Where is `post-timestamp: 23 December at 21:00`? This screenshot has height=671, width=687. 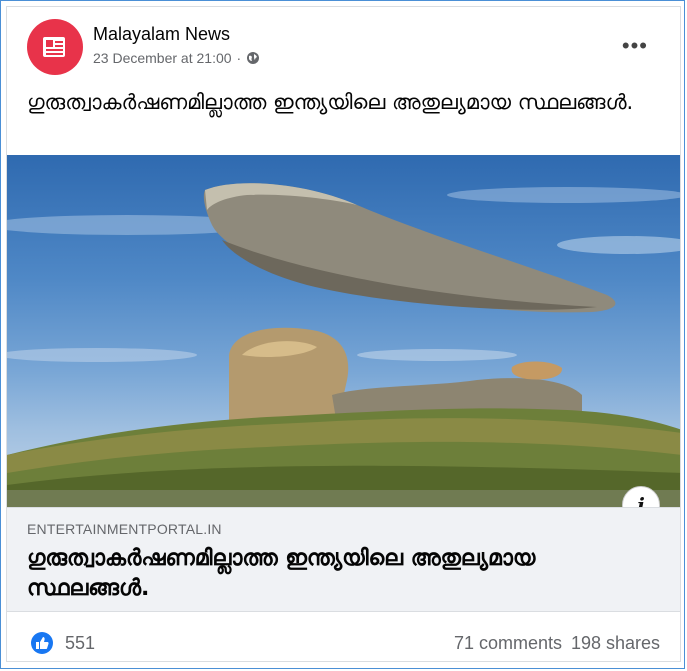 post-timestamp: 23 December at 21:00 is located at coordinates (162, 58).